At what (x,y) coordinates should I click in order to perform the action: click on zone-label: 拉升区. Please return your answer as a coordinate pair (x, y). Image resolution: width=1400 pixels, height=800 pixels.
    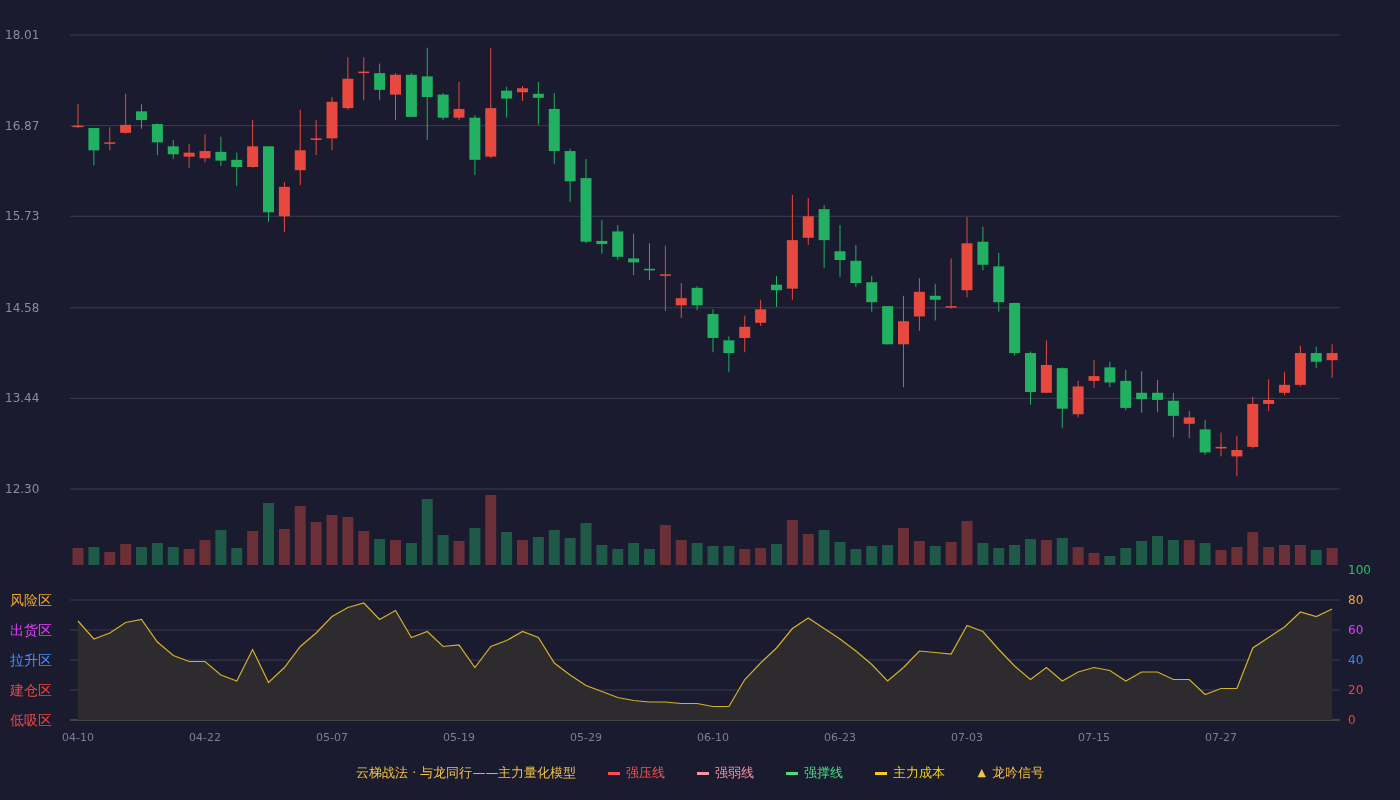
    Looking at the image, I should click on (31, 660).